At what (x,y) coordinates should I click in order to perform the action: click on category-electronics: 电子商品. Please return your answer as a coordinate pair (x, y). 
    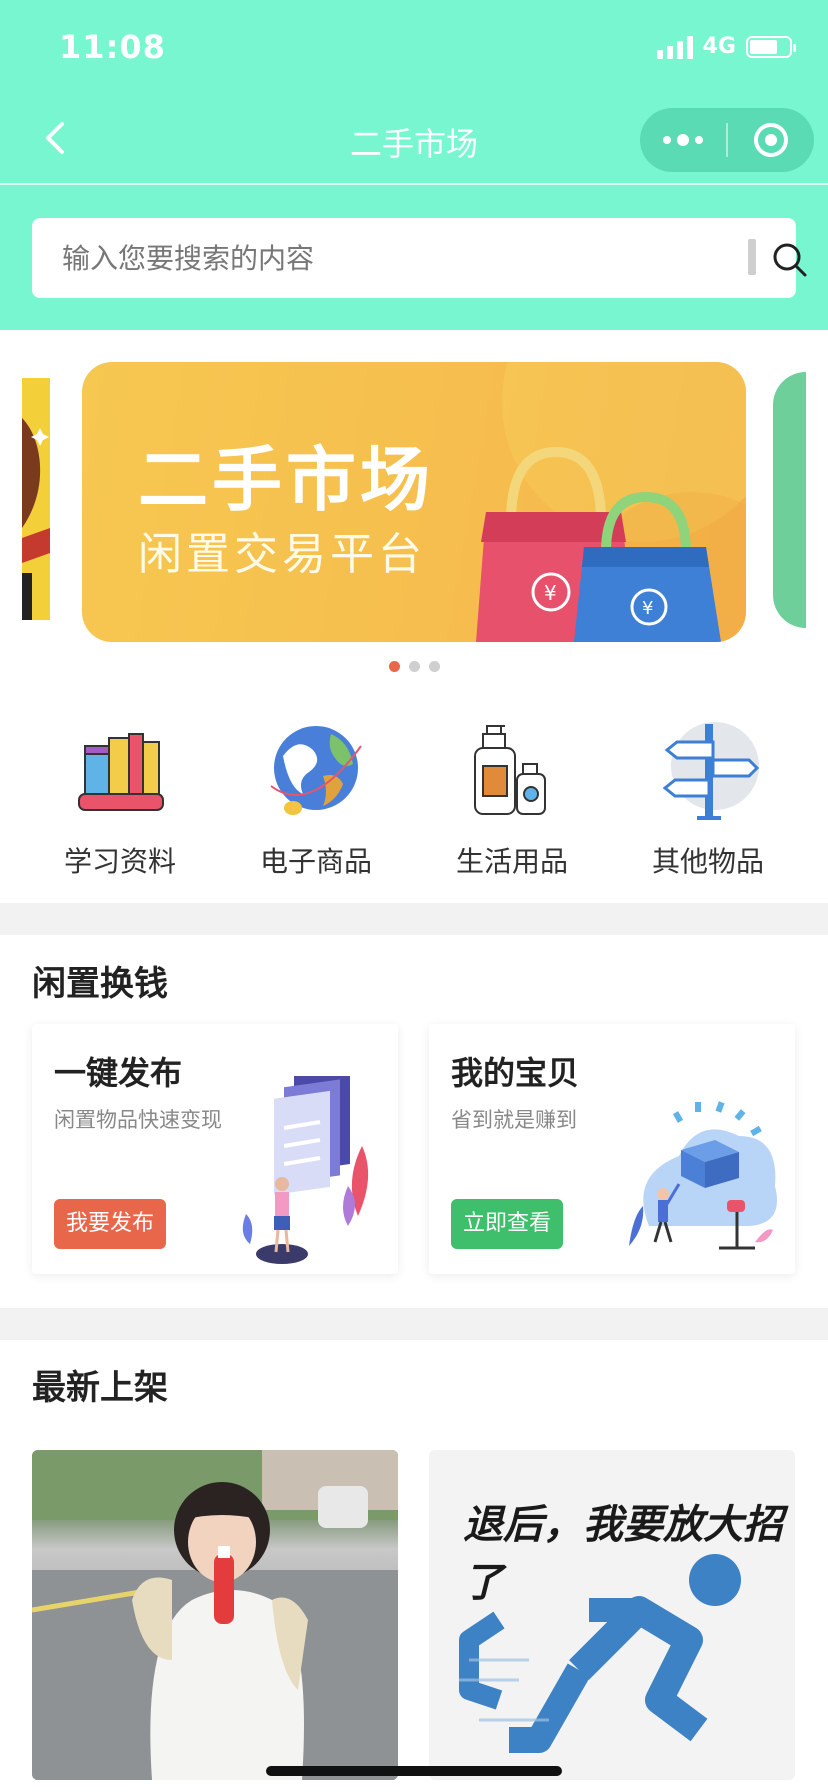
    Looking at the image, I should click on (316, 805).